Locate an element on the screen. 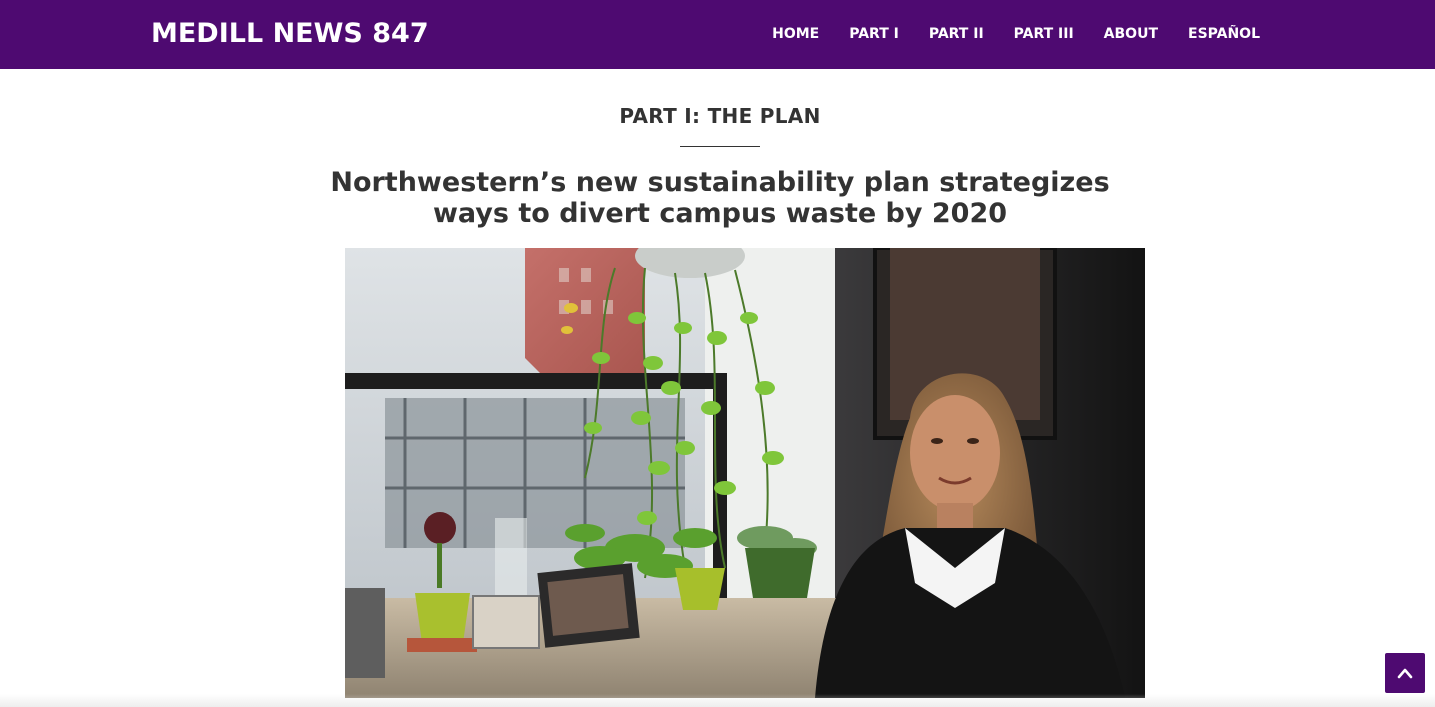  nav-part-i: PART I is located at coordinates (874, 34).